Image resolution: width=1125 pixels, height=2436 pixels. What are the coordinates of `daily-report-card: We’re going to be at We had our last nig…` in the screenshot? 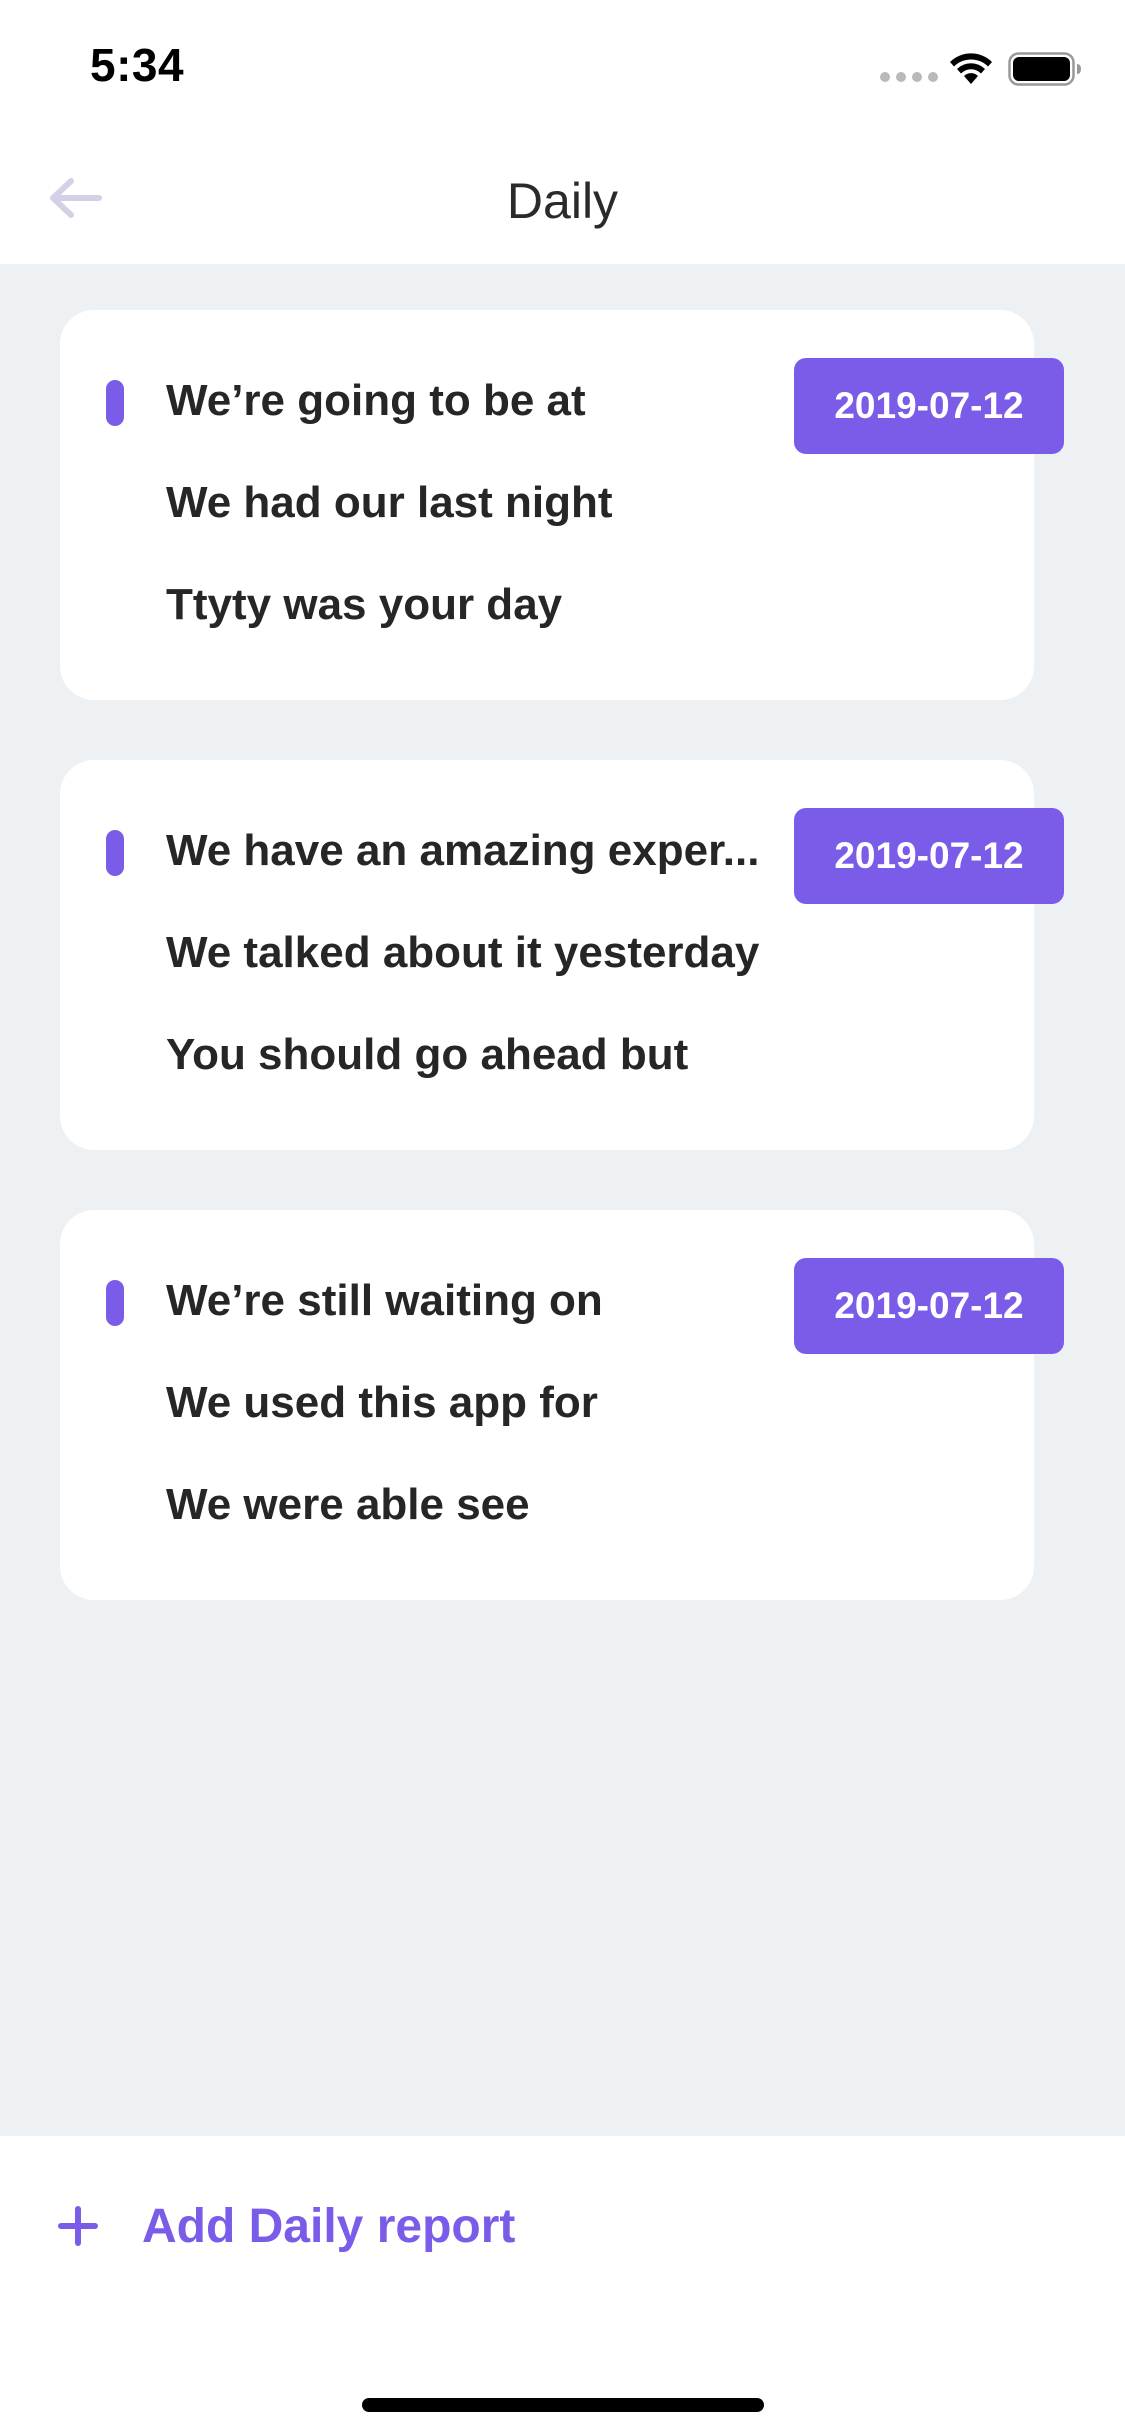 It's located at (562, 505).